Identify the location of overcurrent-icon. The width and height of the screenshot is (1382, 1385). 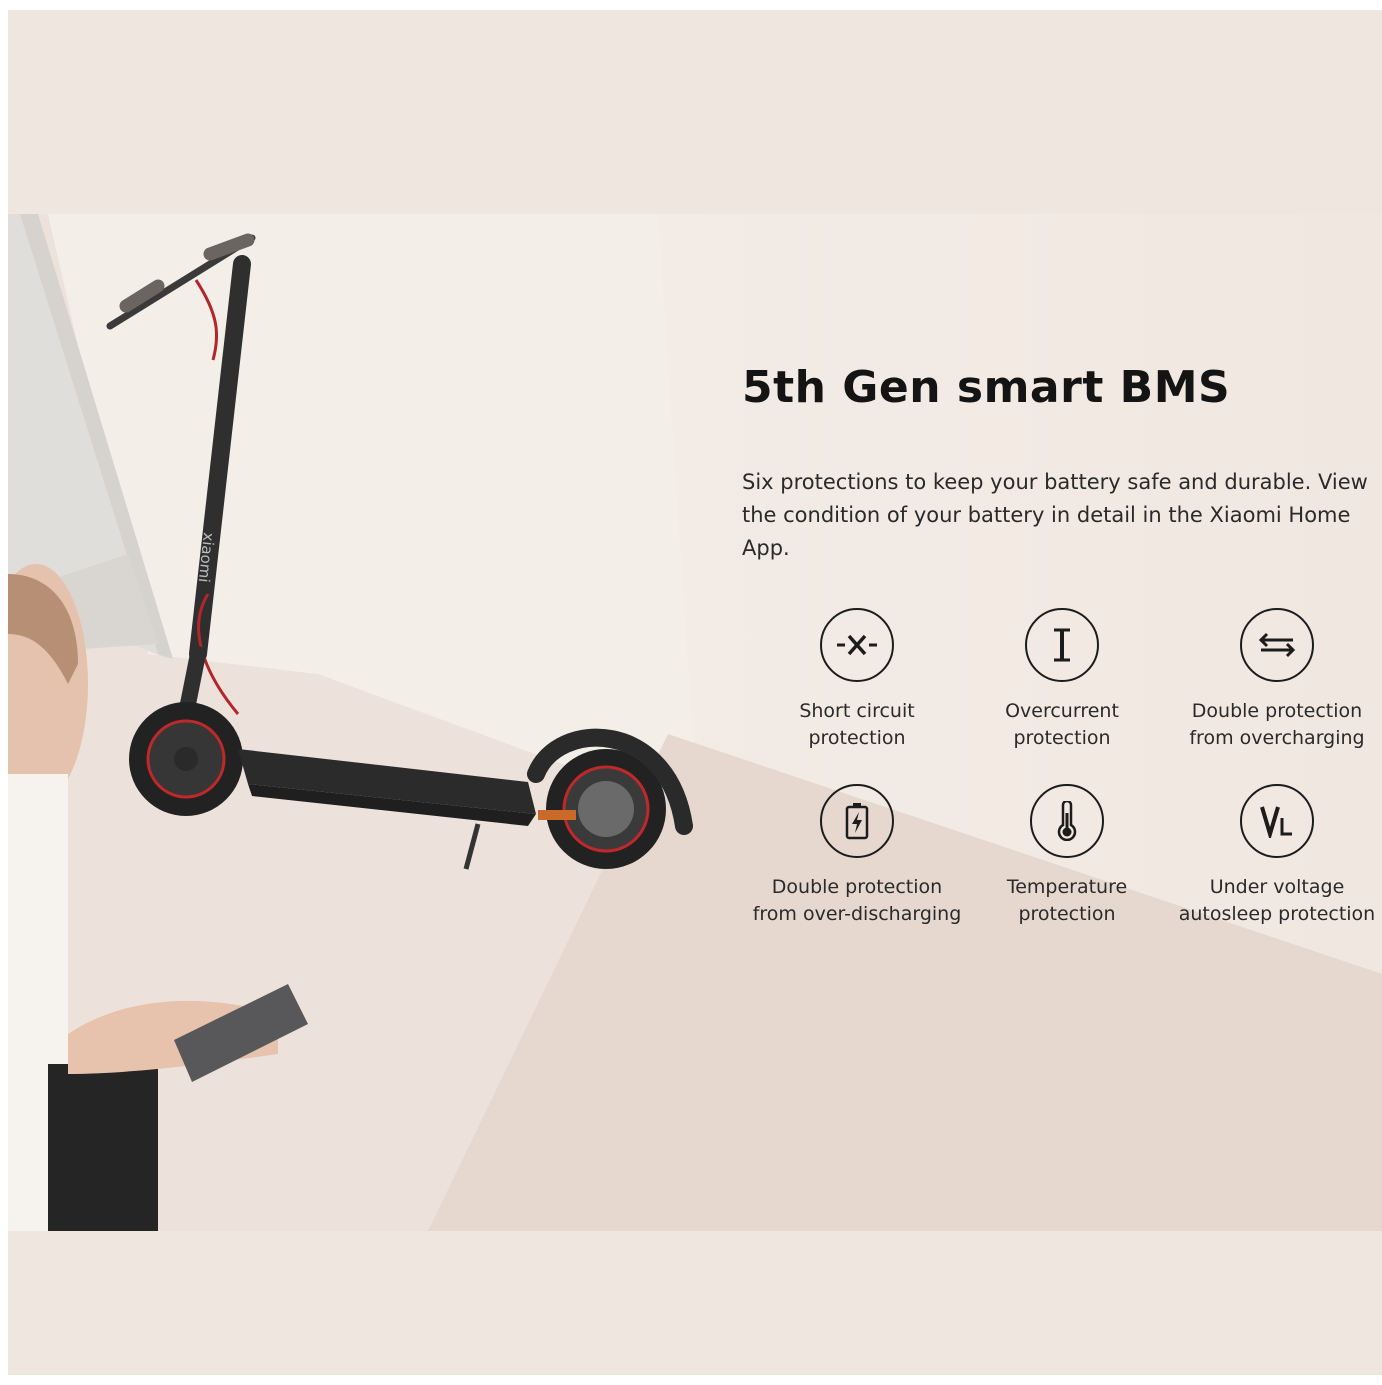
(1062, 645).